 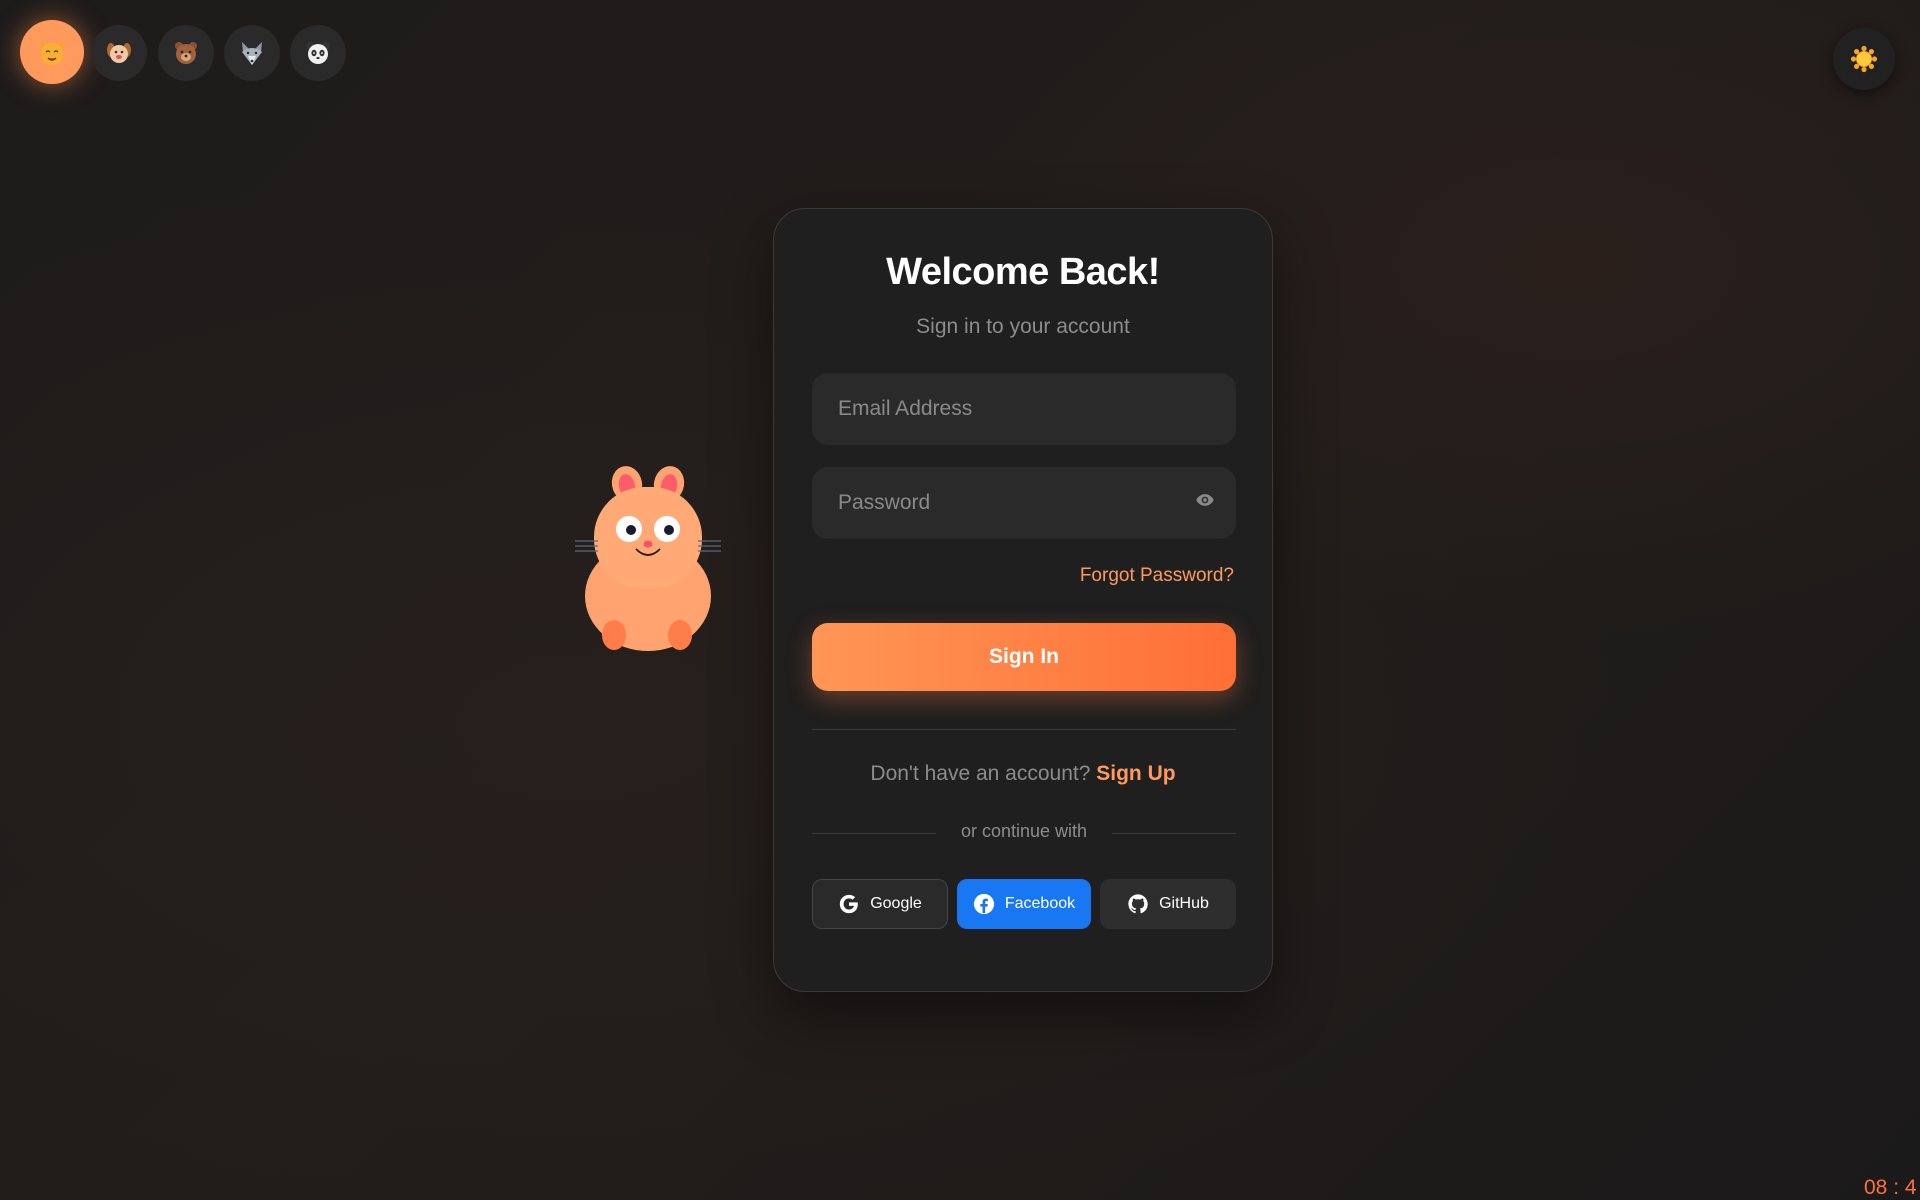 I want to click on wolf-face-icon, so click(x=252, y=53).